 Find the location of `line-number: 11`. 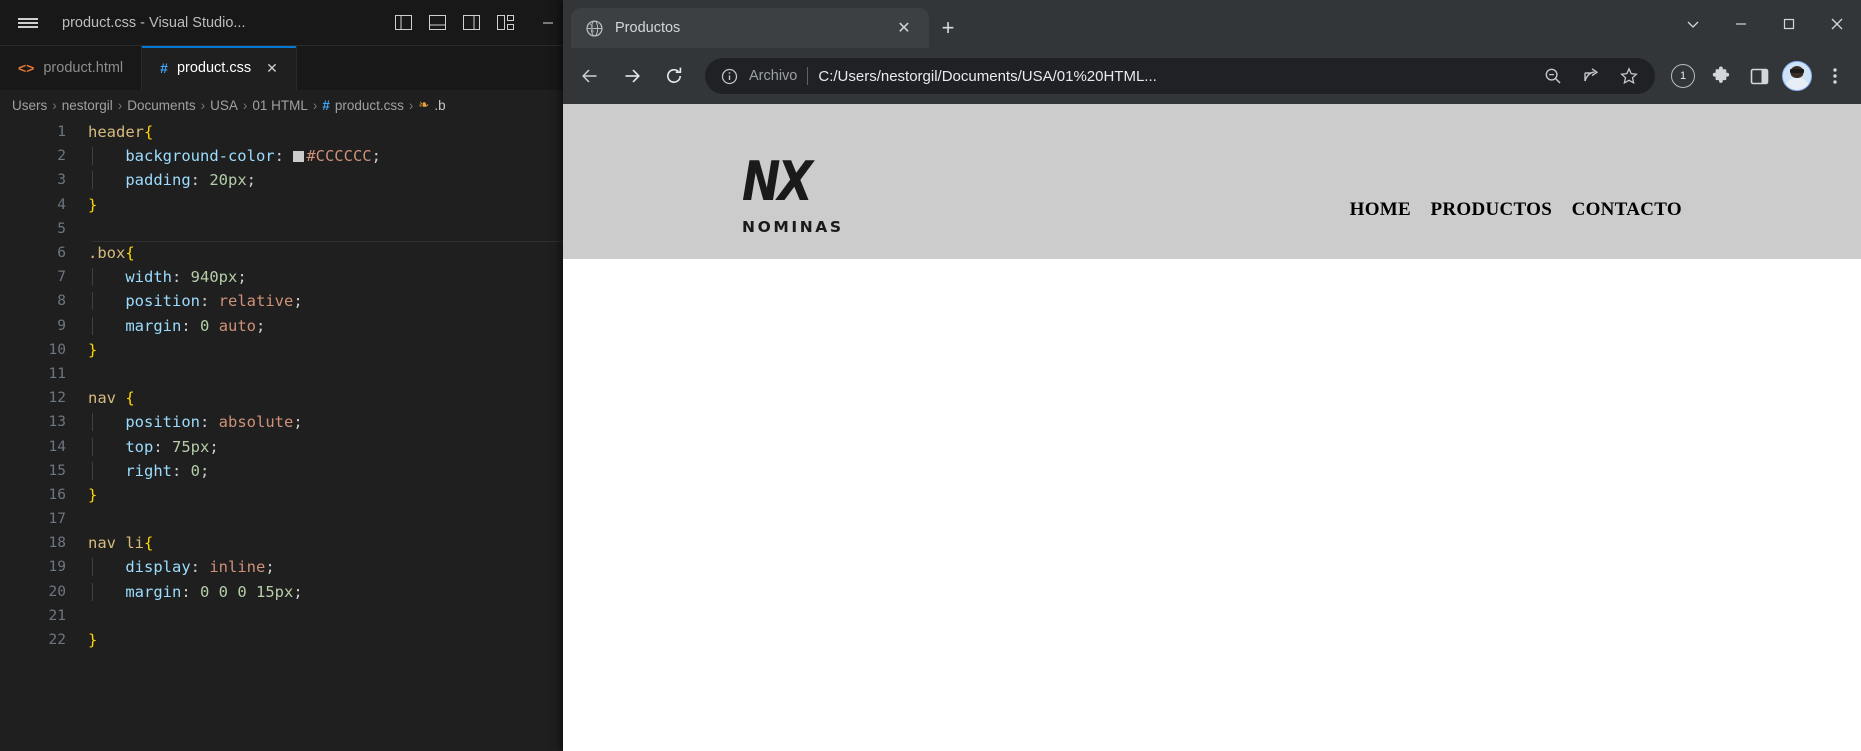

line-number: 11 is located at coordinates (57, 373).